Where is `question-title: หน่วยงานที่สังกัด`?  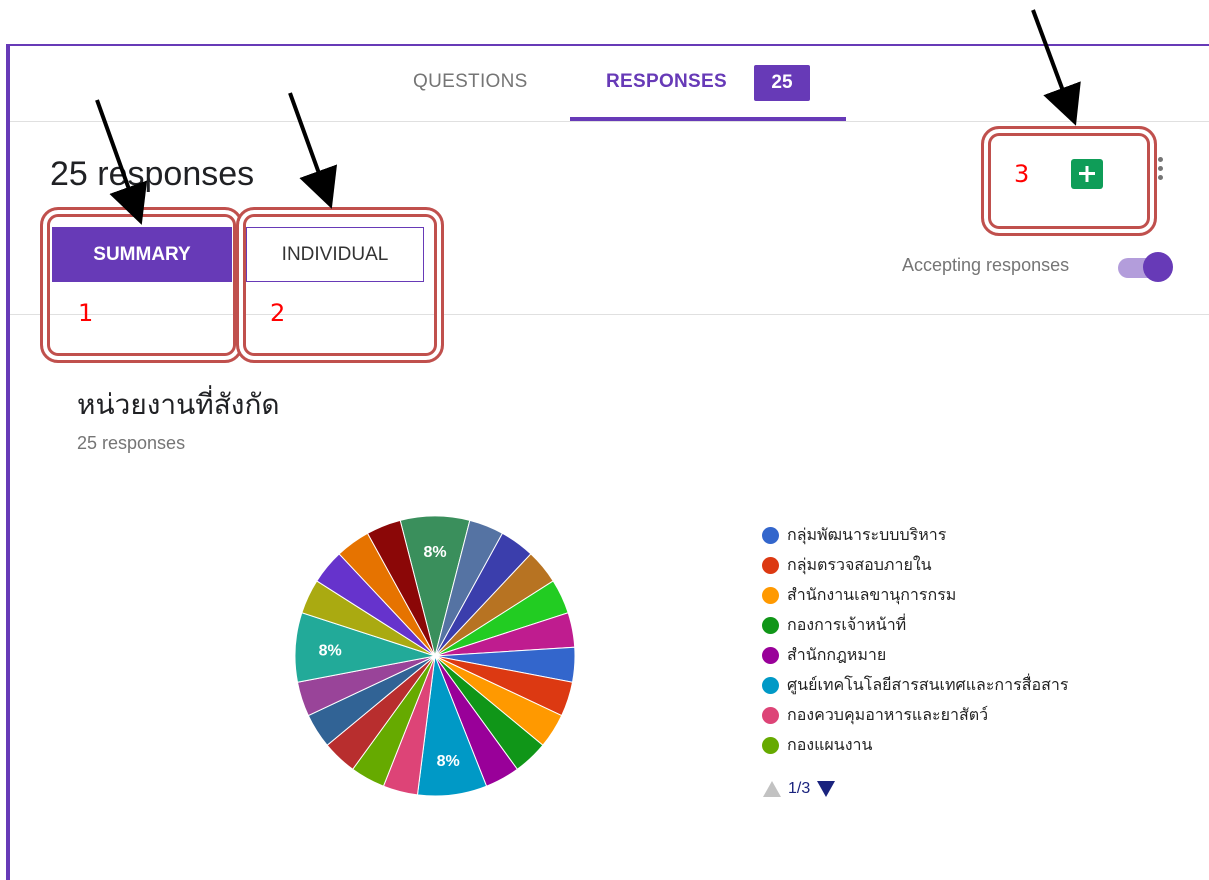
question-title: หน่วยงานที่สังกัด is located at coordinates (178, 404).